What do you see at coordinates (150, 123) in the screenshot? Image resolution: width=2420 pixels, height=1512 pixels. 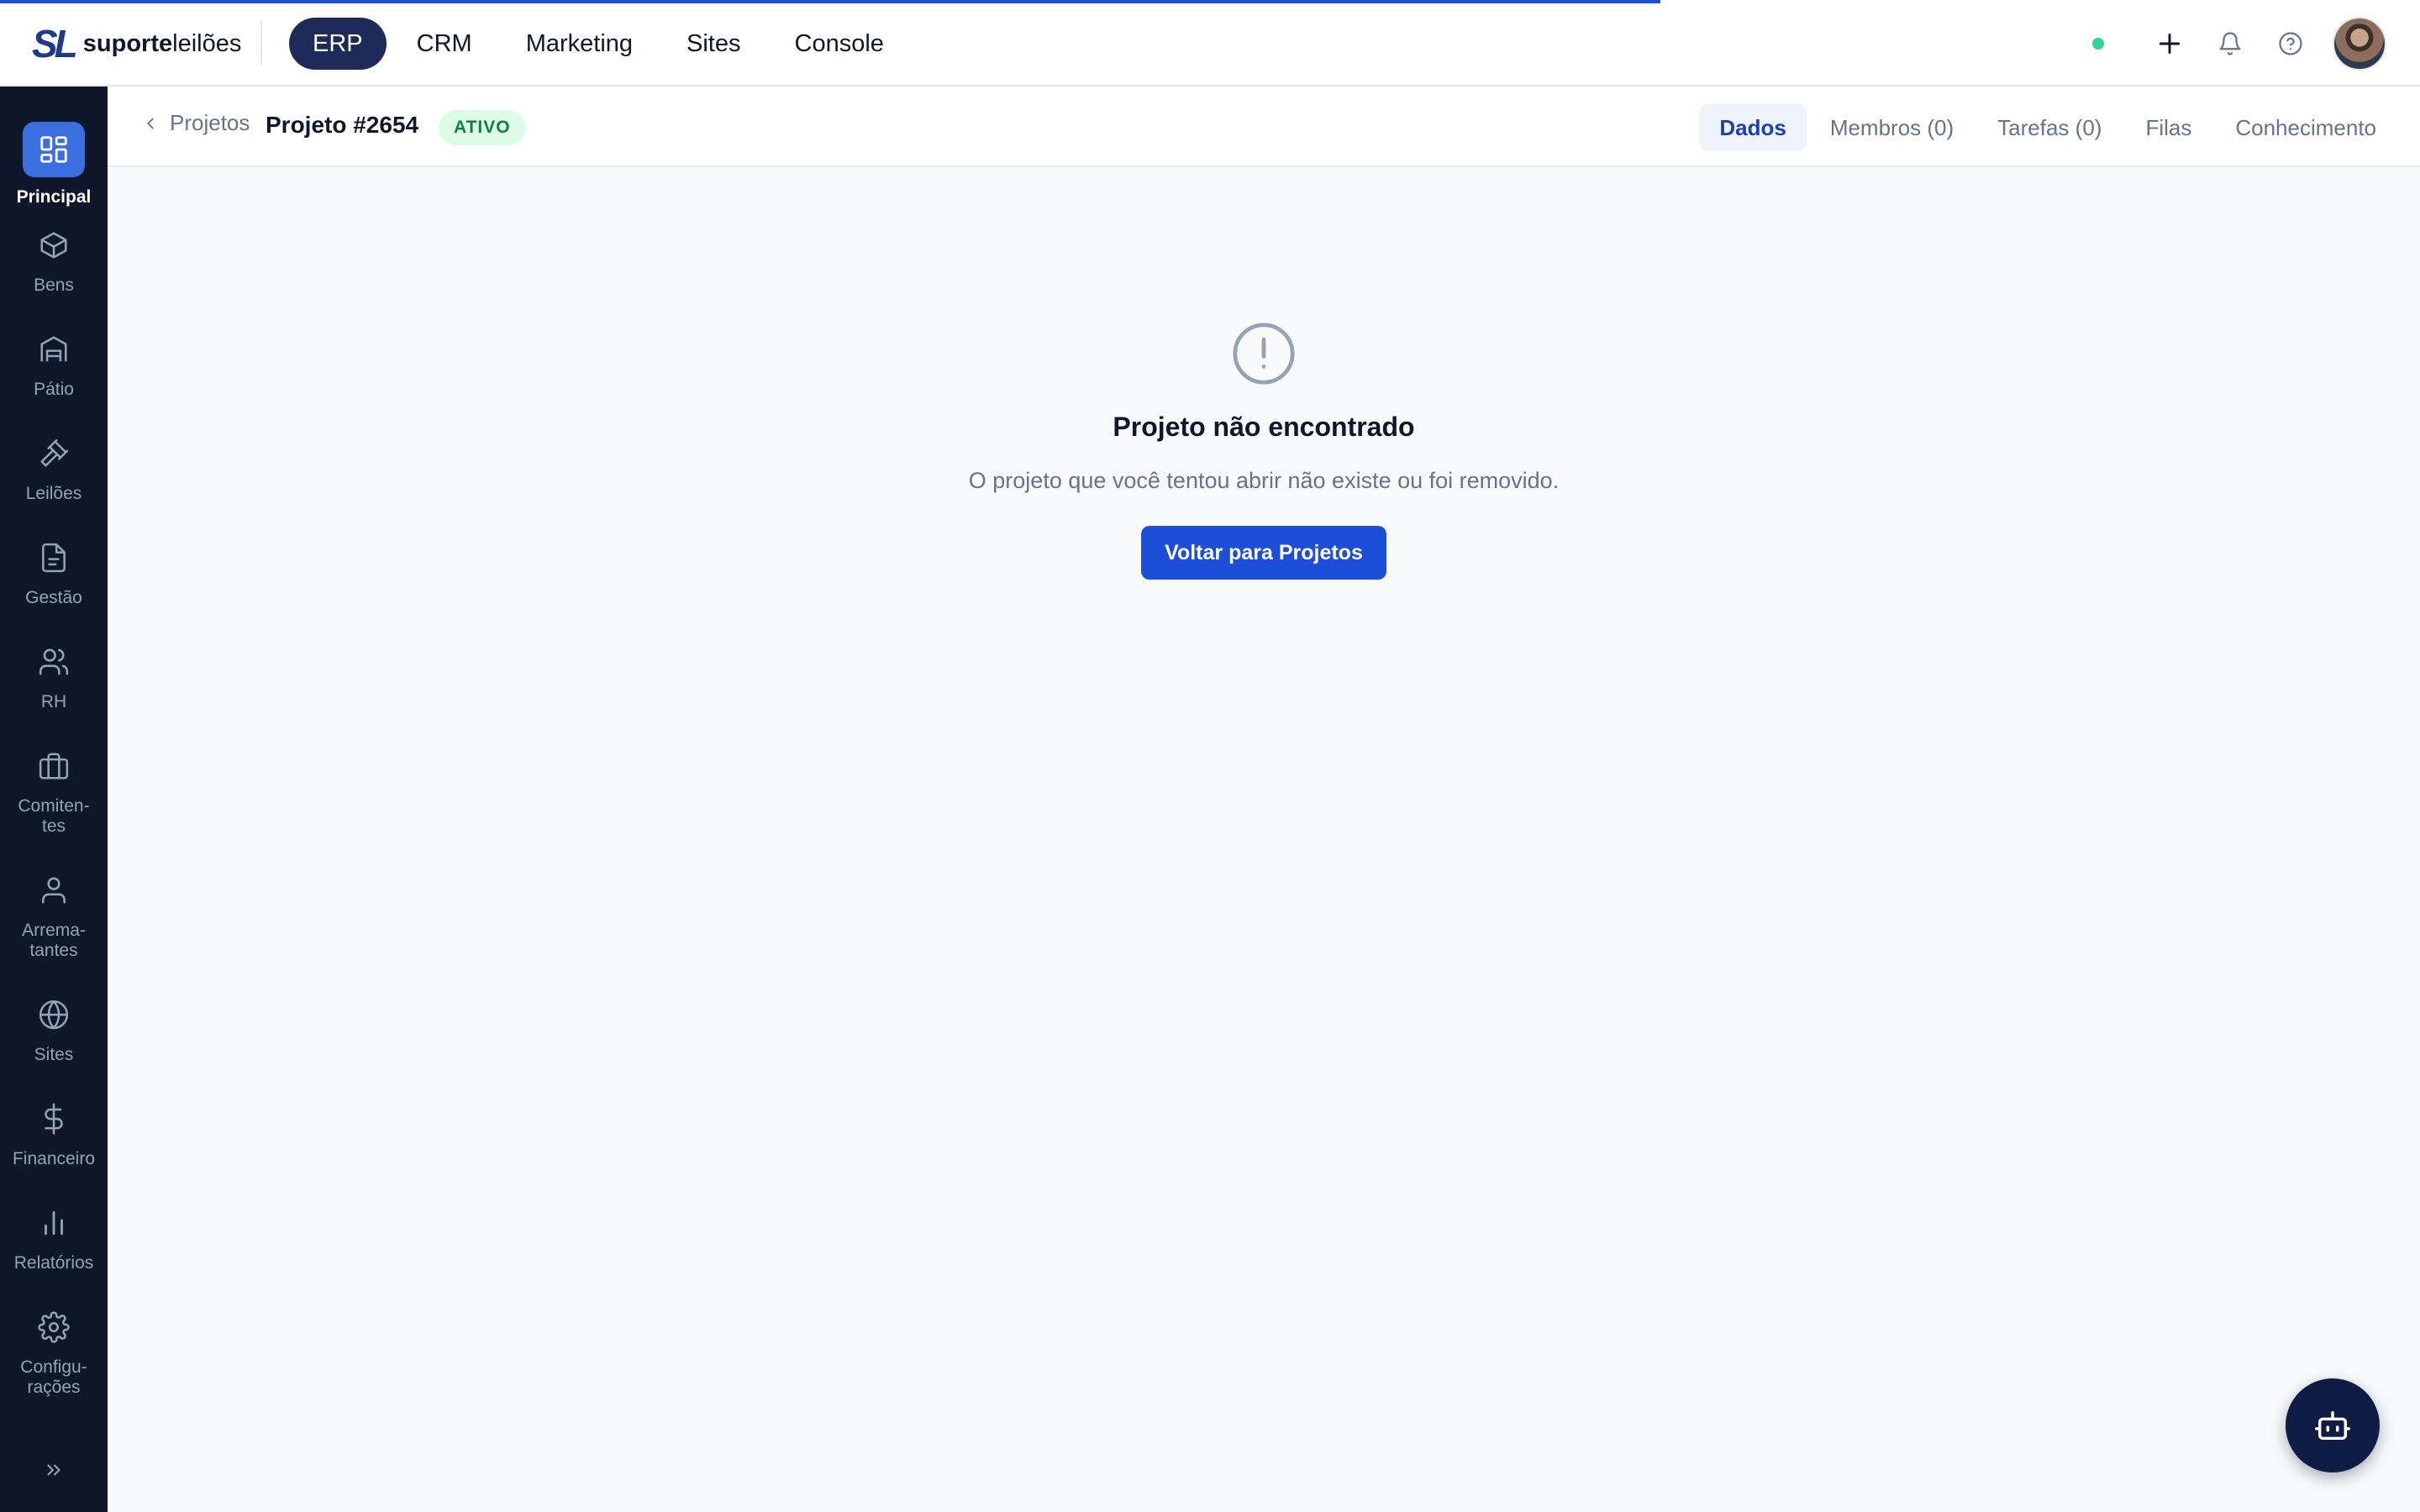 I see `chevron-left-icon` at bounding box center [150, 123].